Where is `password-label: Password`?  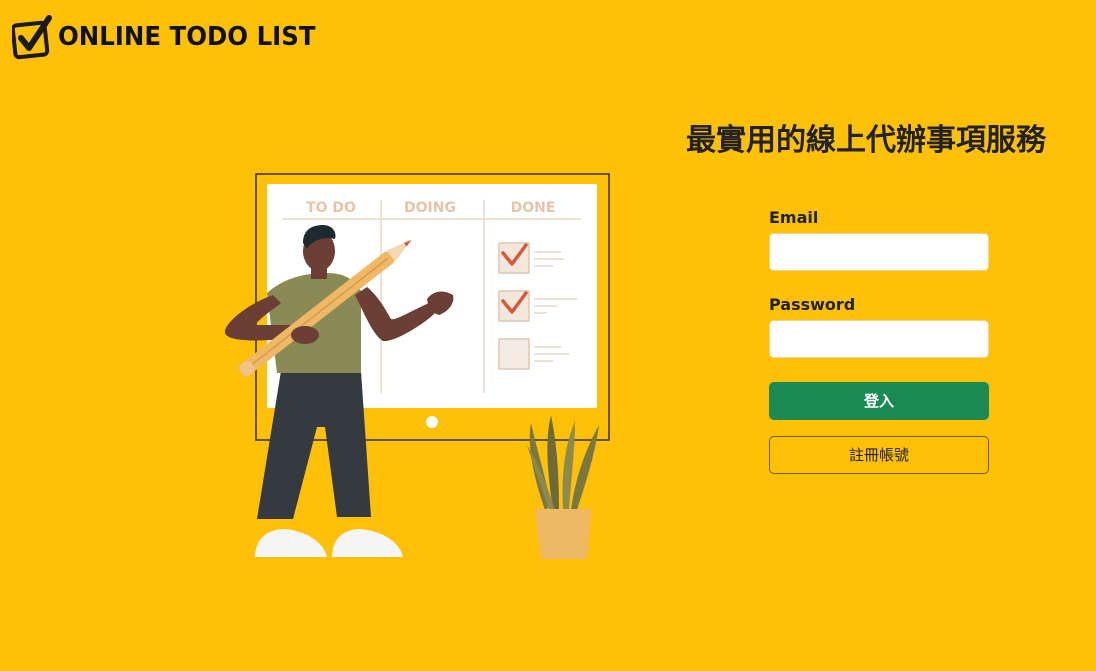 password-label: Password is located at coordinates (812, 304).